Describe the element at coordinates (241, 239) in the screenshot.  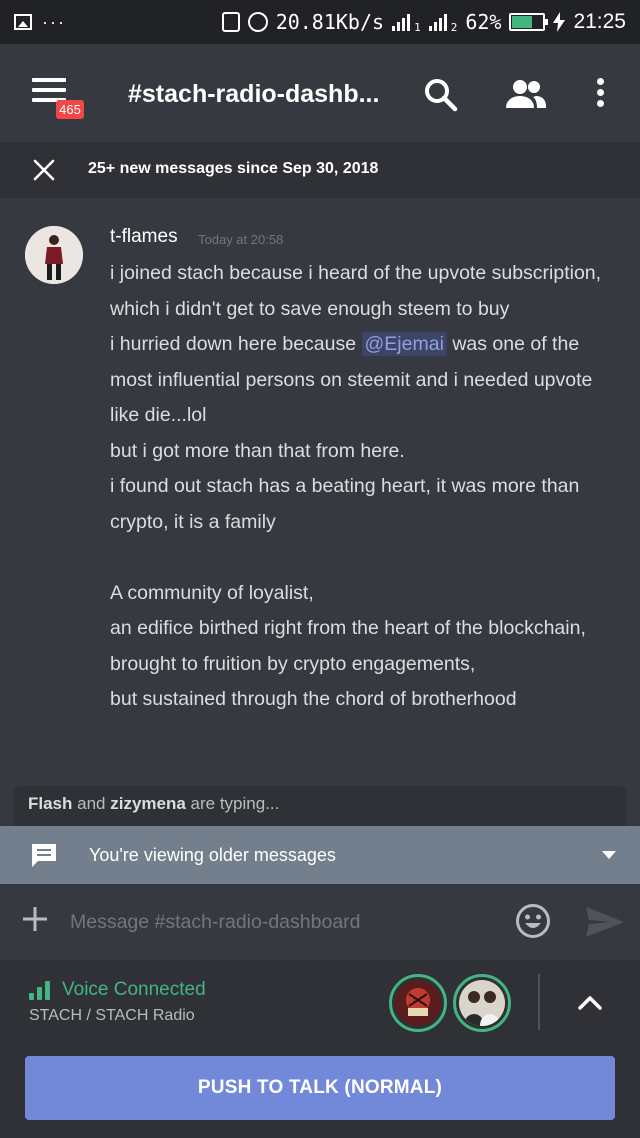
I see `message-timestamp: Today at 20:58` at that location.